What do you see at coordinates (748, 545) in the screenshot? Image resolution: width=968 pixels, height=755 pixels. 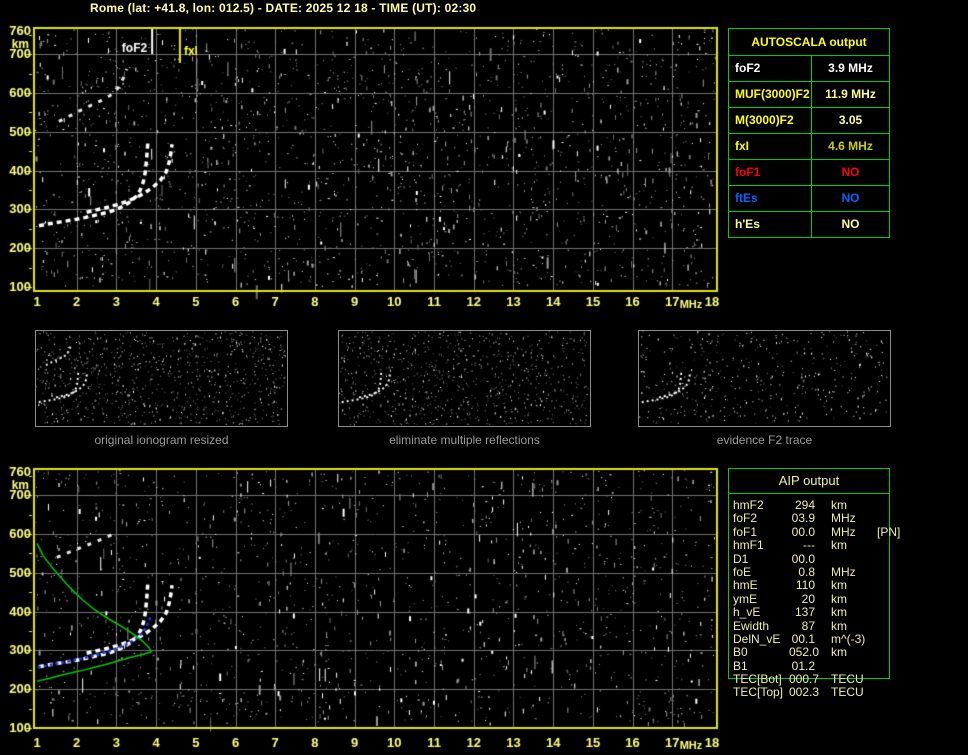 I see `row-label: hmF1` at bounding box center [748, 545].